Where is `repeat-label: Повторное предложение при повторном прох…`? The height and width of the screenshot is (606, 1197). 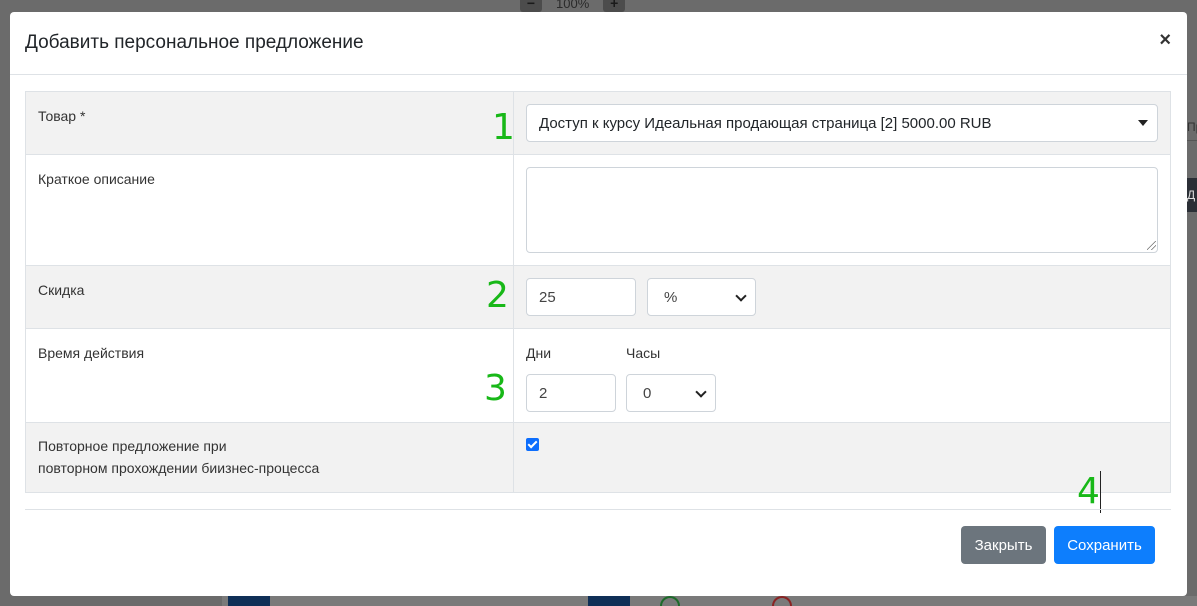
repeat-label: Повторное предложение при повторном прох… is located at coordinates (270, 457).